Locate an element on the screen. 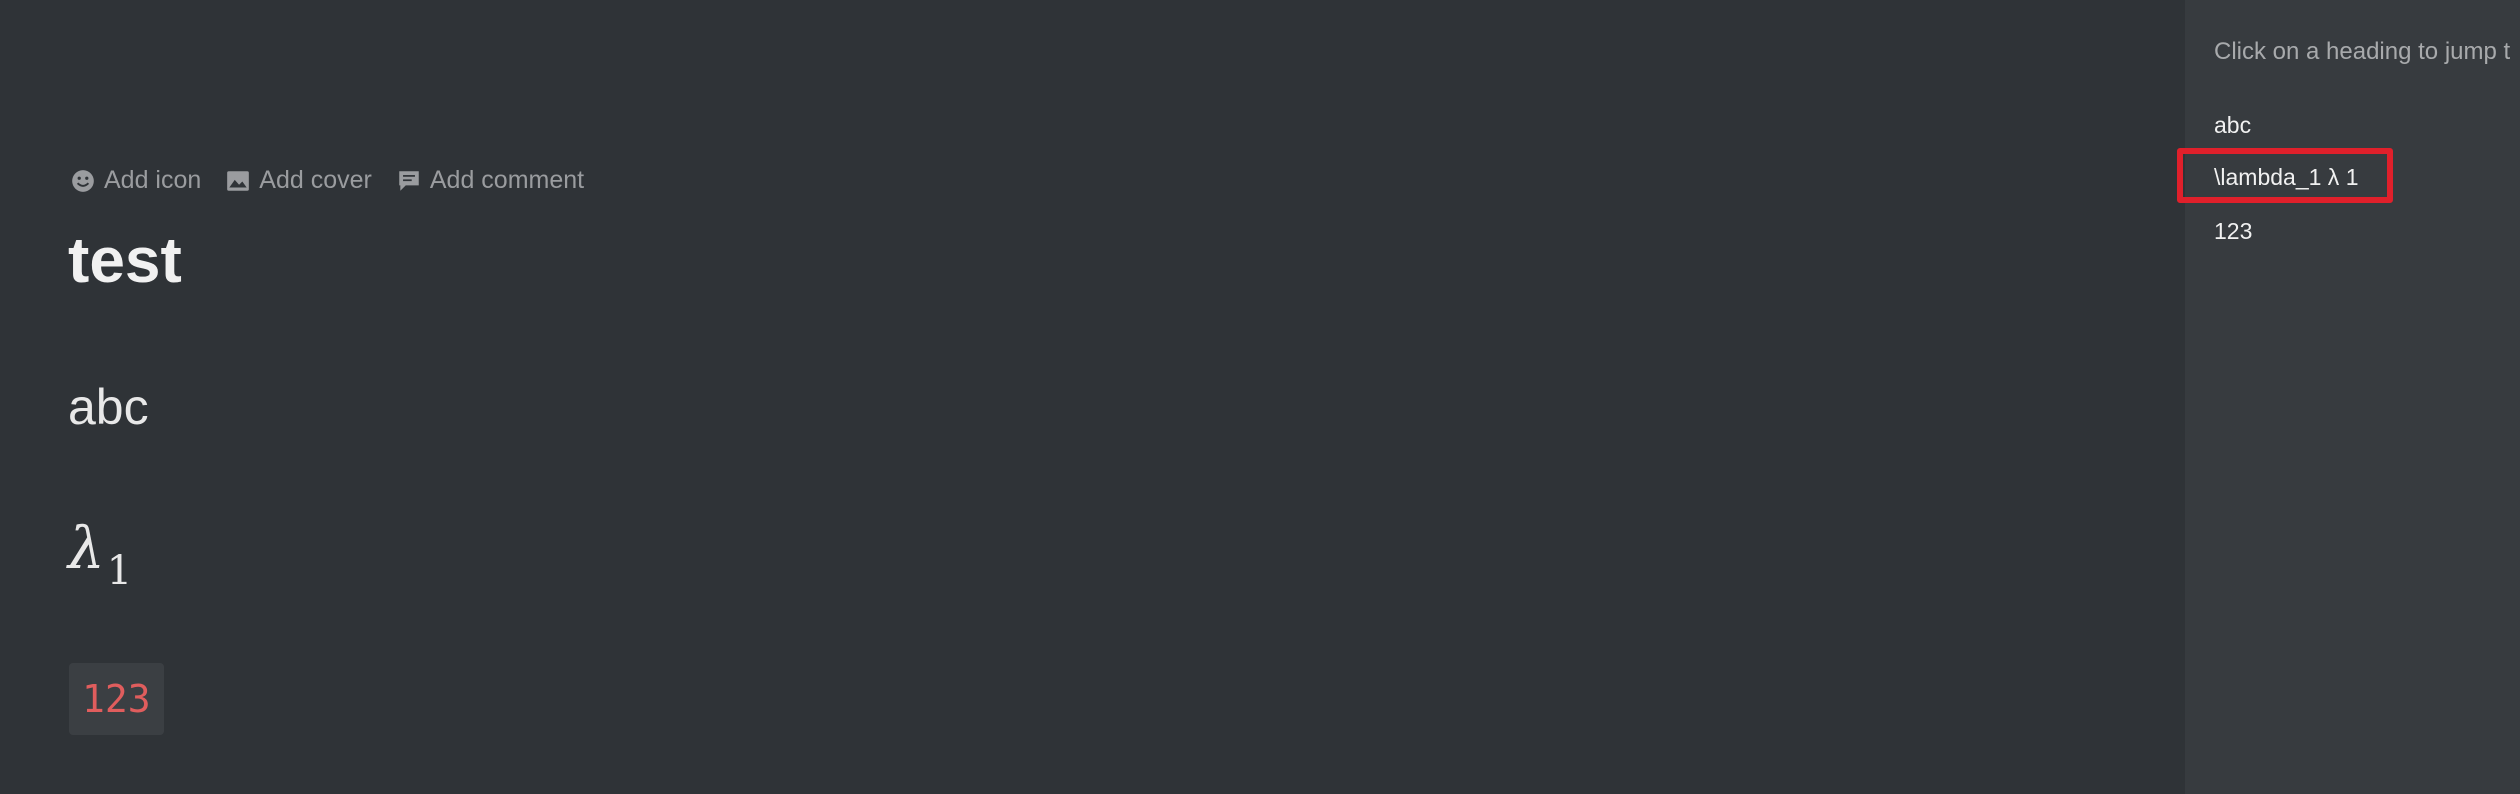  toc-item-abc: abc is located at coordinates (2232, 125).